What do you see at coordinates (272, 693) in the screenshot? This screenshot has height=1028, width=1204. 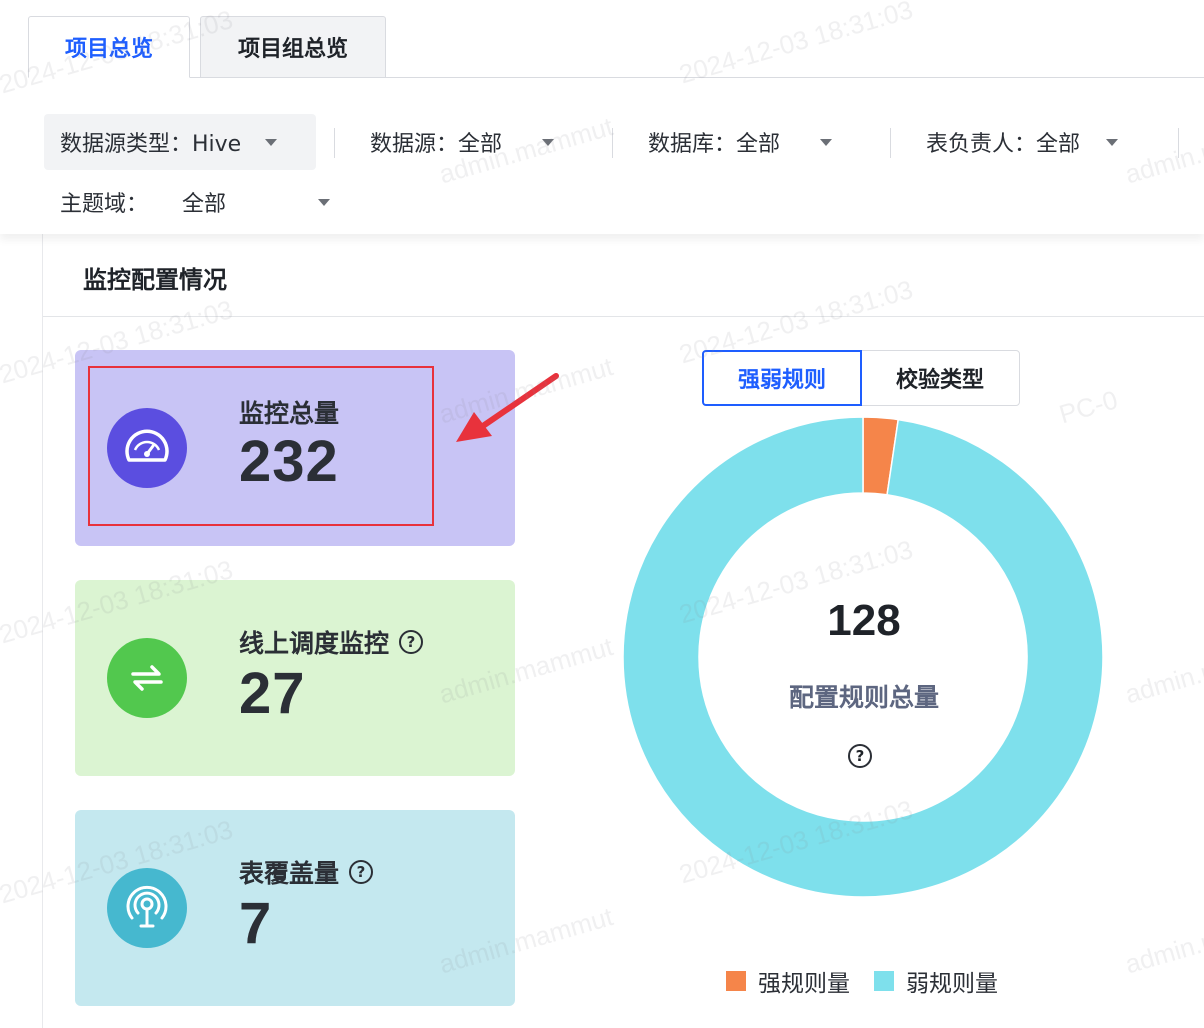 I see `card-online-schedule-value: 27` at bounding box center [272, 693].